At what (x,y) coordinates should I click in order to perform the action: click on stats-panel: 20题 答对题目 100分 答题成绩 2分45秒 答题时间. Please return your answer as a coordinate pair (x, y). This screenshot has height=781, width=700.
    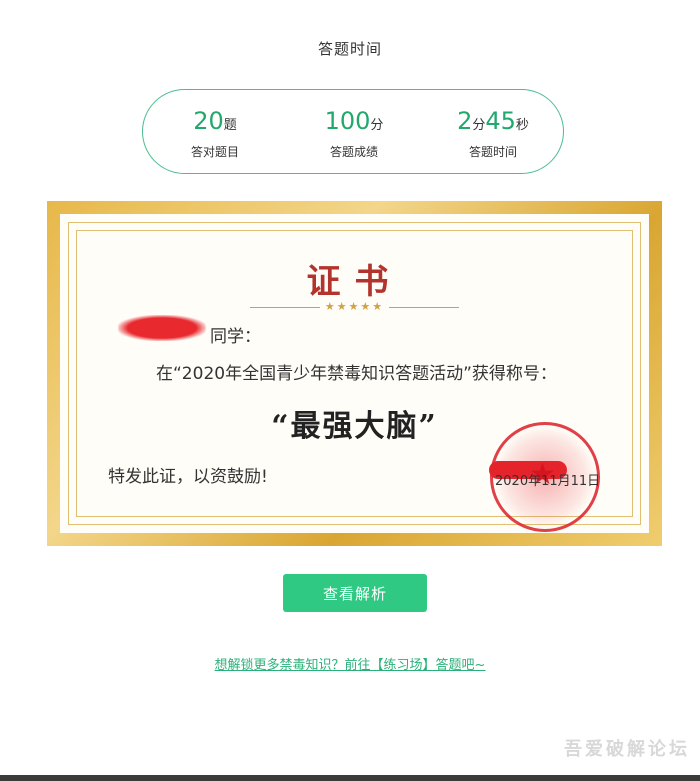
    Looking at the image, I should click on (353, 131).